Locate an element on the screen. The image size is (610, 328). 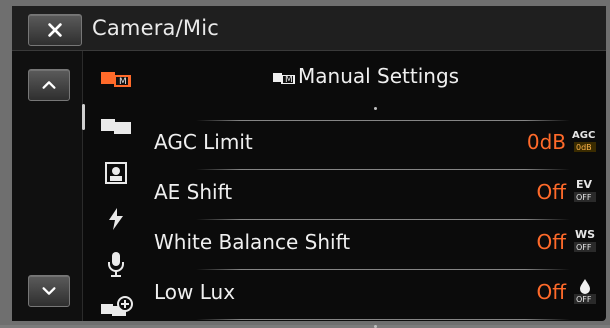
ev-icon-top-text: EV is located at coordinates (584, 184).